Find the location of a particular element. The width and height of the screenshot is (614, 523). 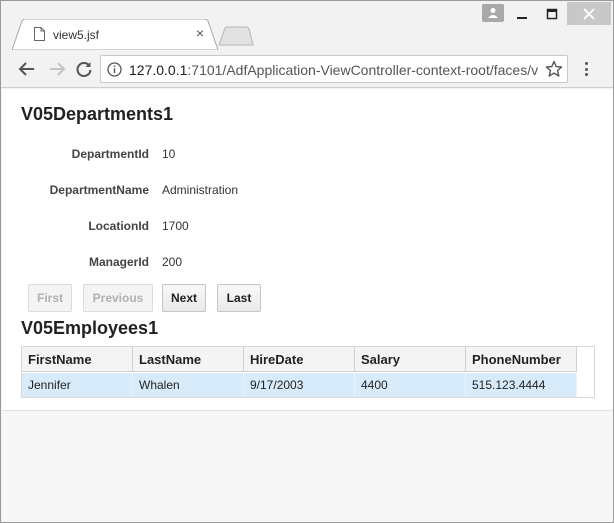

cell-lastname: Whalen is located at coordinates (188, 385).